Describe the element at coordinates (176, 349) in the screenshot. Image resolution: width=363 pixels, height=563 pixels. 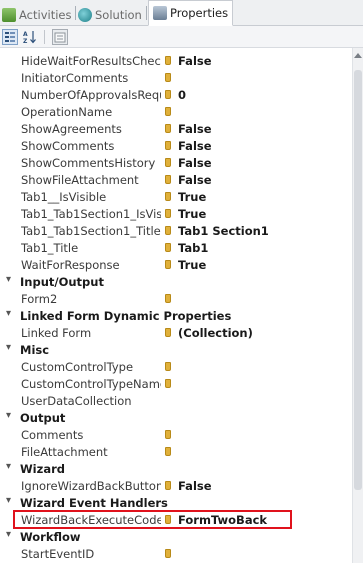
I see `category-row: ▾ Misc` at that location.